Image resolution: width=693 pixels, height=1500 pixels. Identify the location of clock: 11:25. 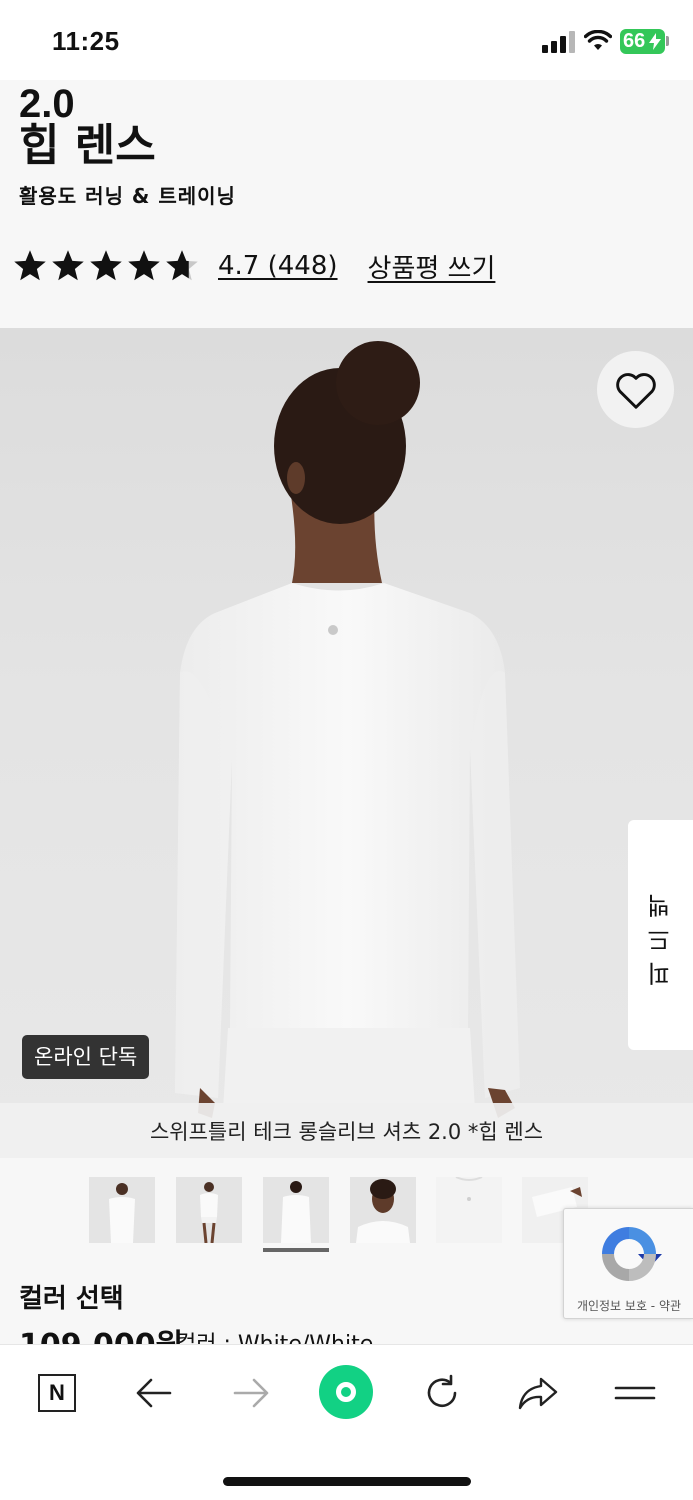
(86, 41).